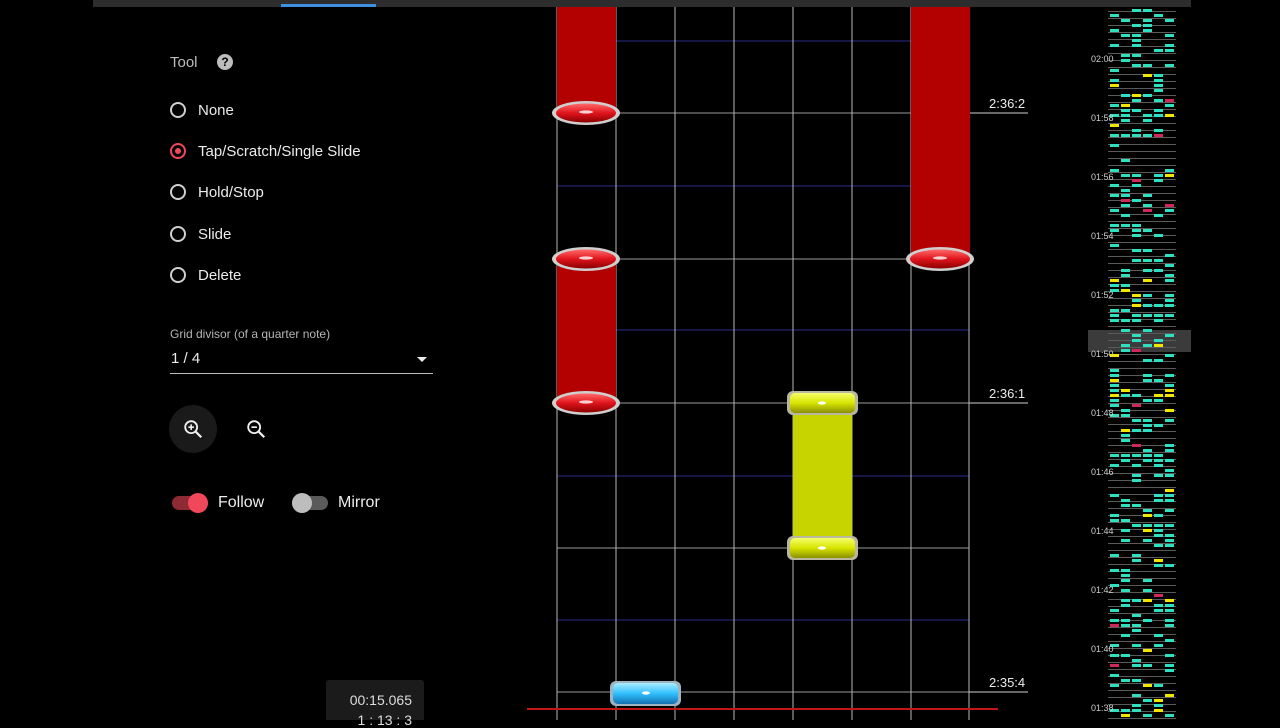 The height and width of the screenshot is (728, 1280). What do you see at coordinates (1102, 708) in the screenshot?
I see `minimap-time-label: 01:38` at bounding box center [1102, 708].